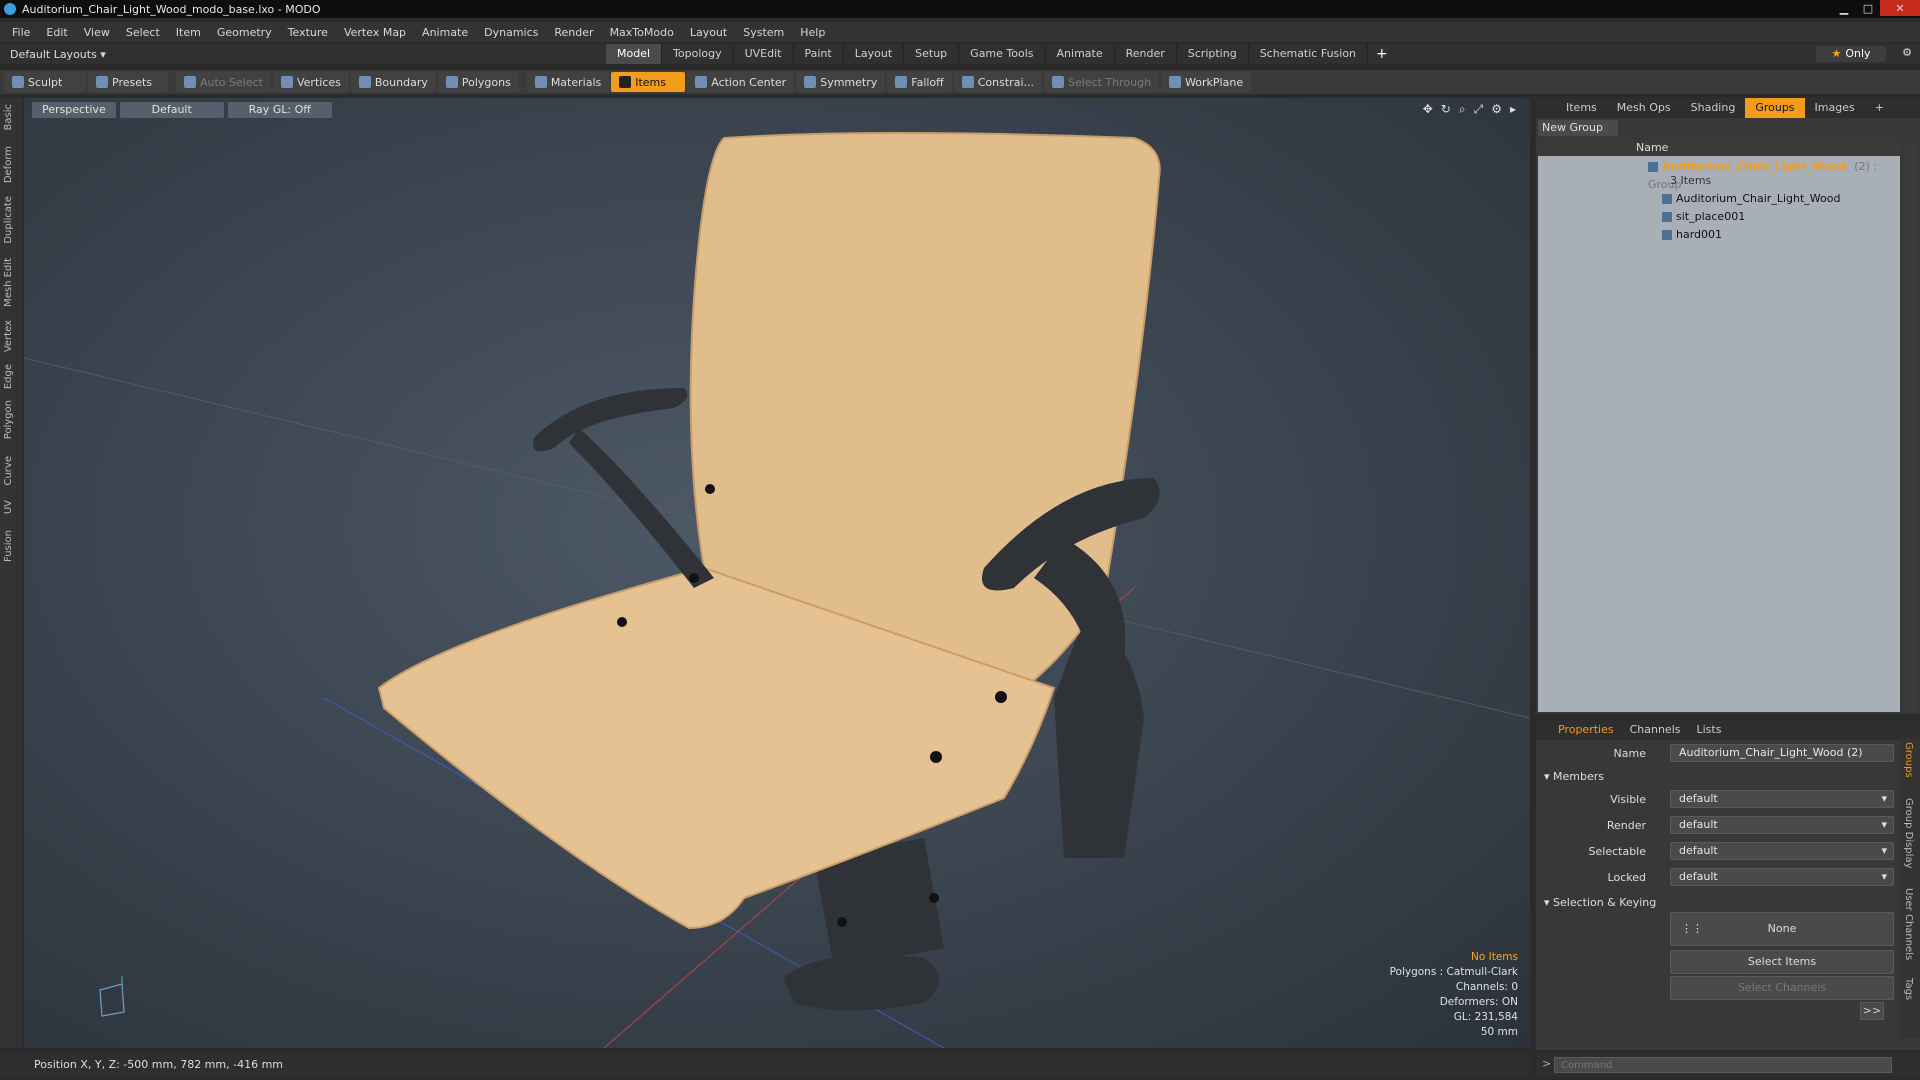 The image size is (1920, 1080). What do you see at coordinates (393, 82) in the screenshot?
I see `boundary-button: Boundary` at bounding box center [393, 82].